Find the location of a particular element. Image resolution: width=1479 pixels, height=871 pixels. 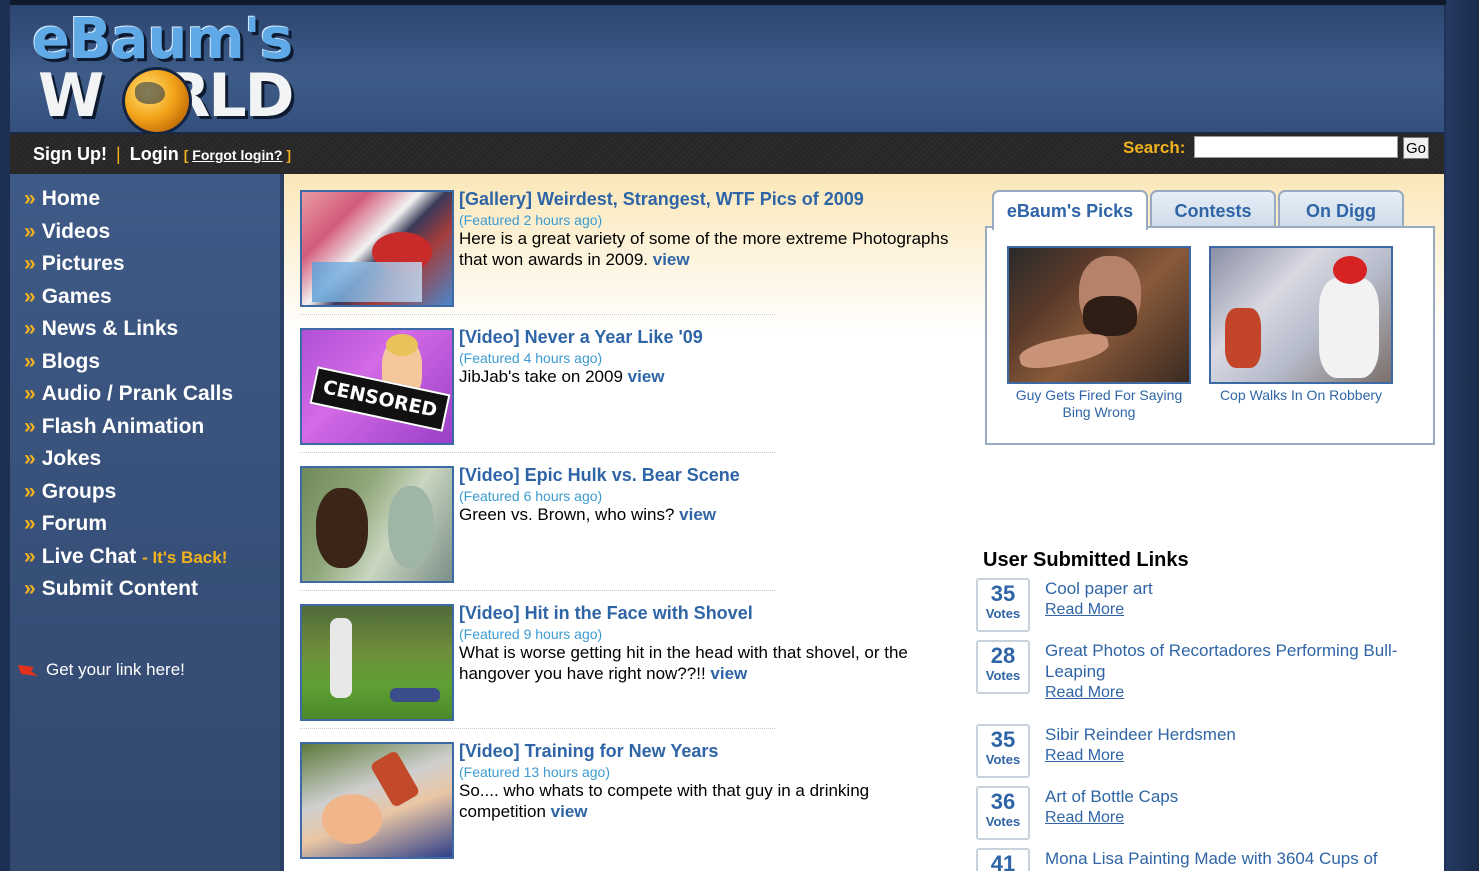

nav-item-live-chat: » Live Chat - It's Back! is located at coordinates (128, 561).